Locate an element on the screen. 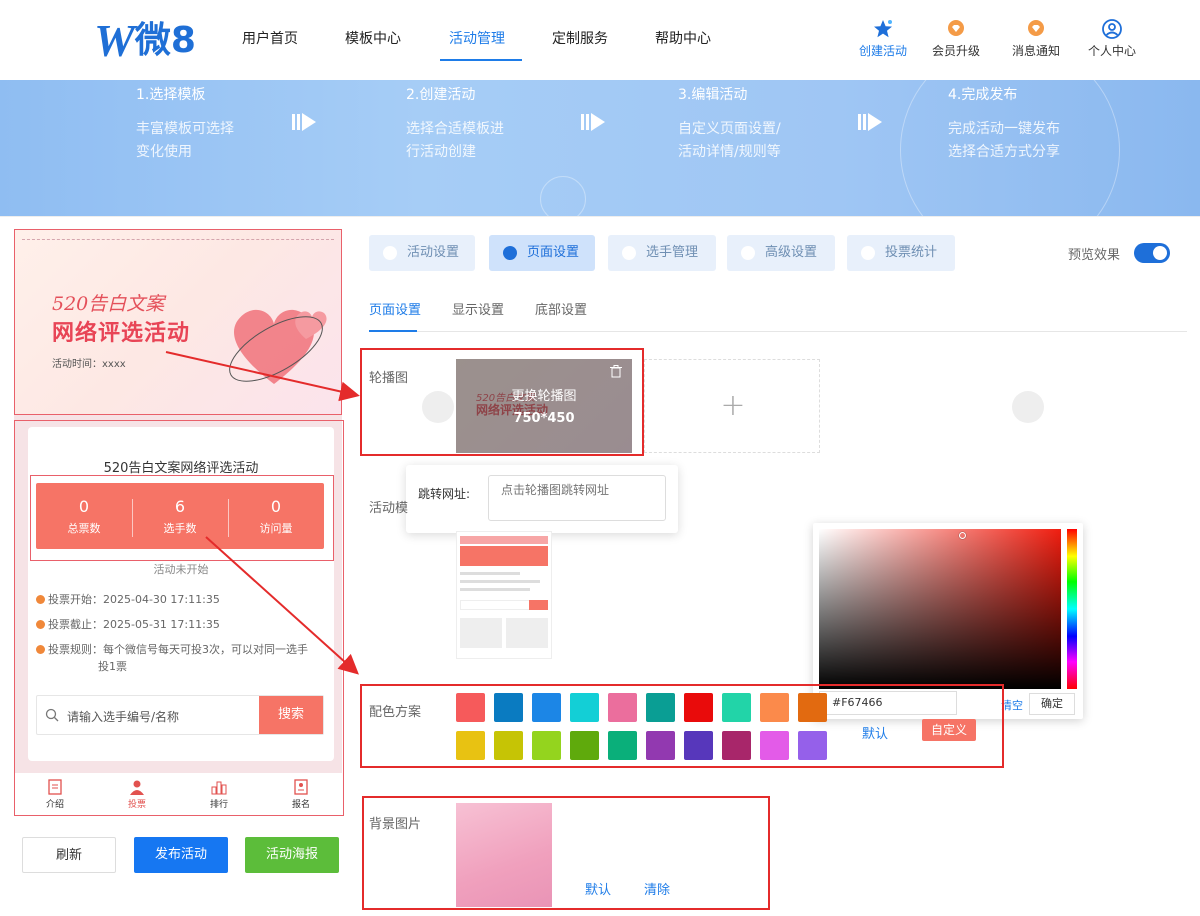  subtab-page-settings: 页面设置 is located at coordinates (395, 308).